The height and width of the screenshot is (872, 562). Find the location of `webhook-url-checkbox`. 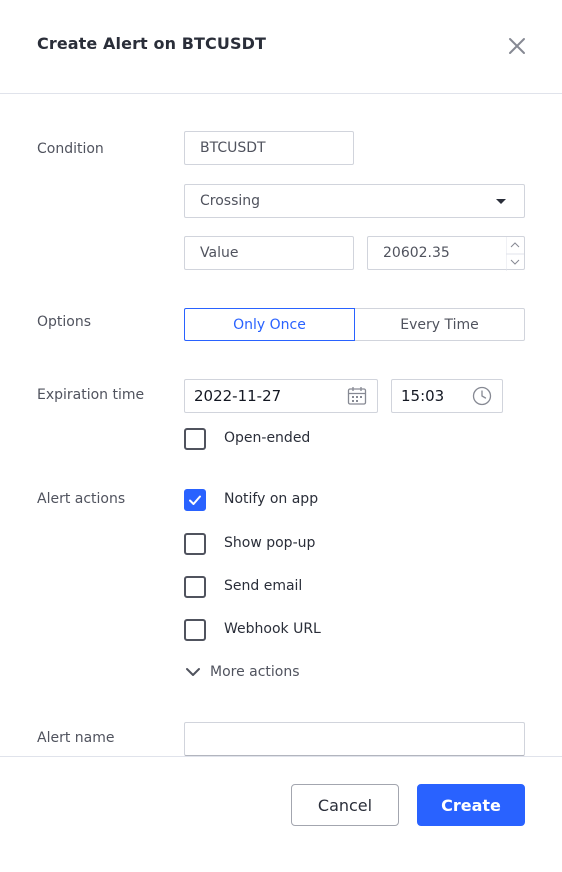

webhook-url-checkbox is located at coordinates (195, 630).